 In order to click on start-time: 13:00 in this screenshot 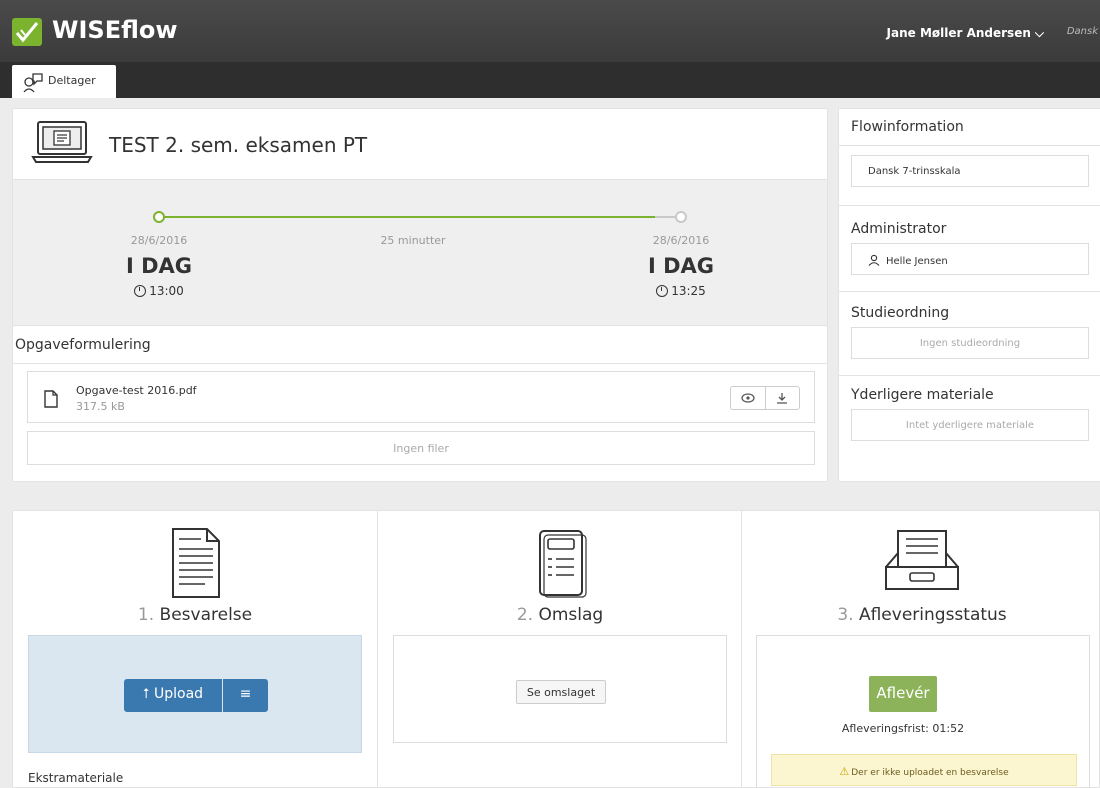, I will do `click(159, 291)`.